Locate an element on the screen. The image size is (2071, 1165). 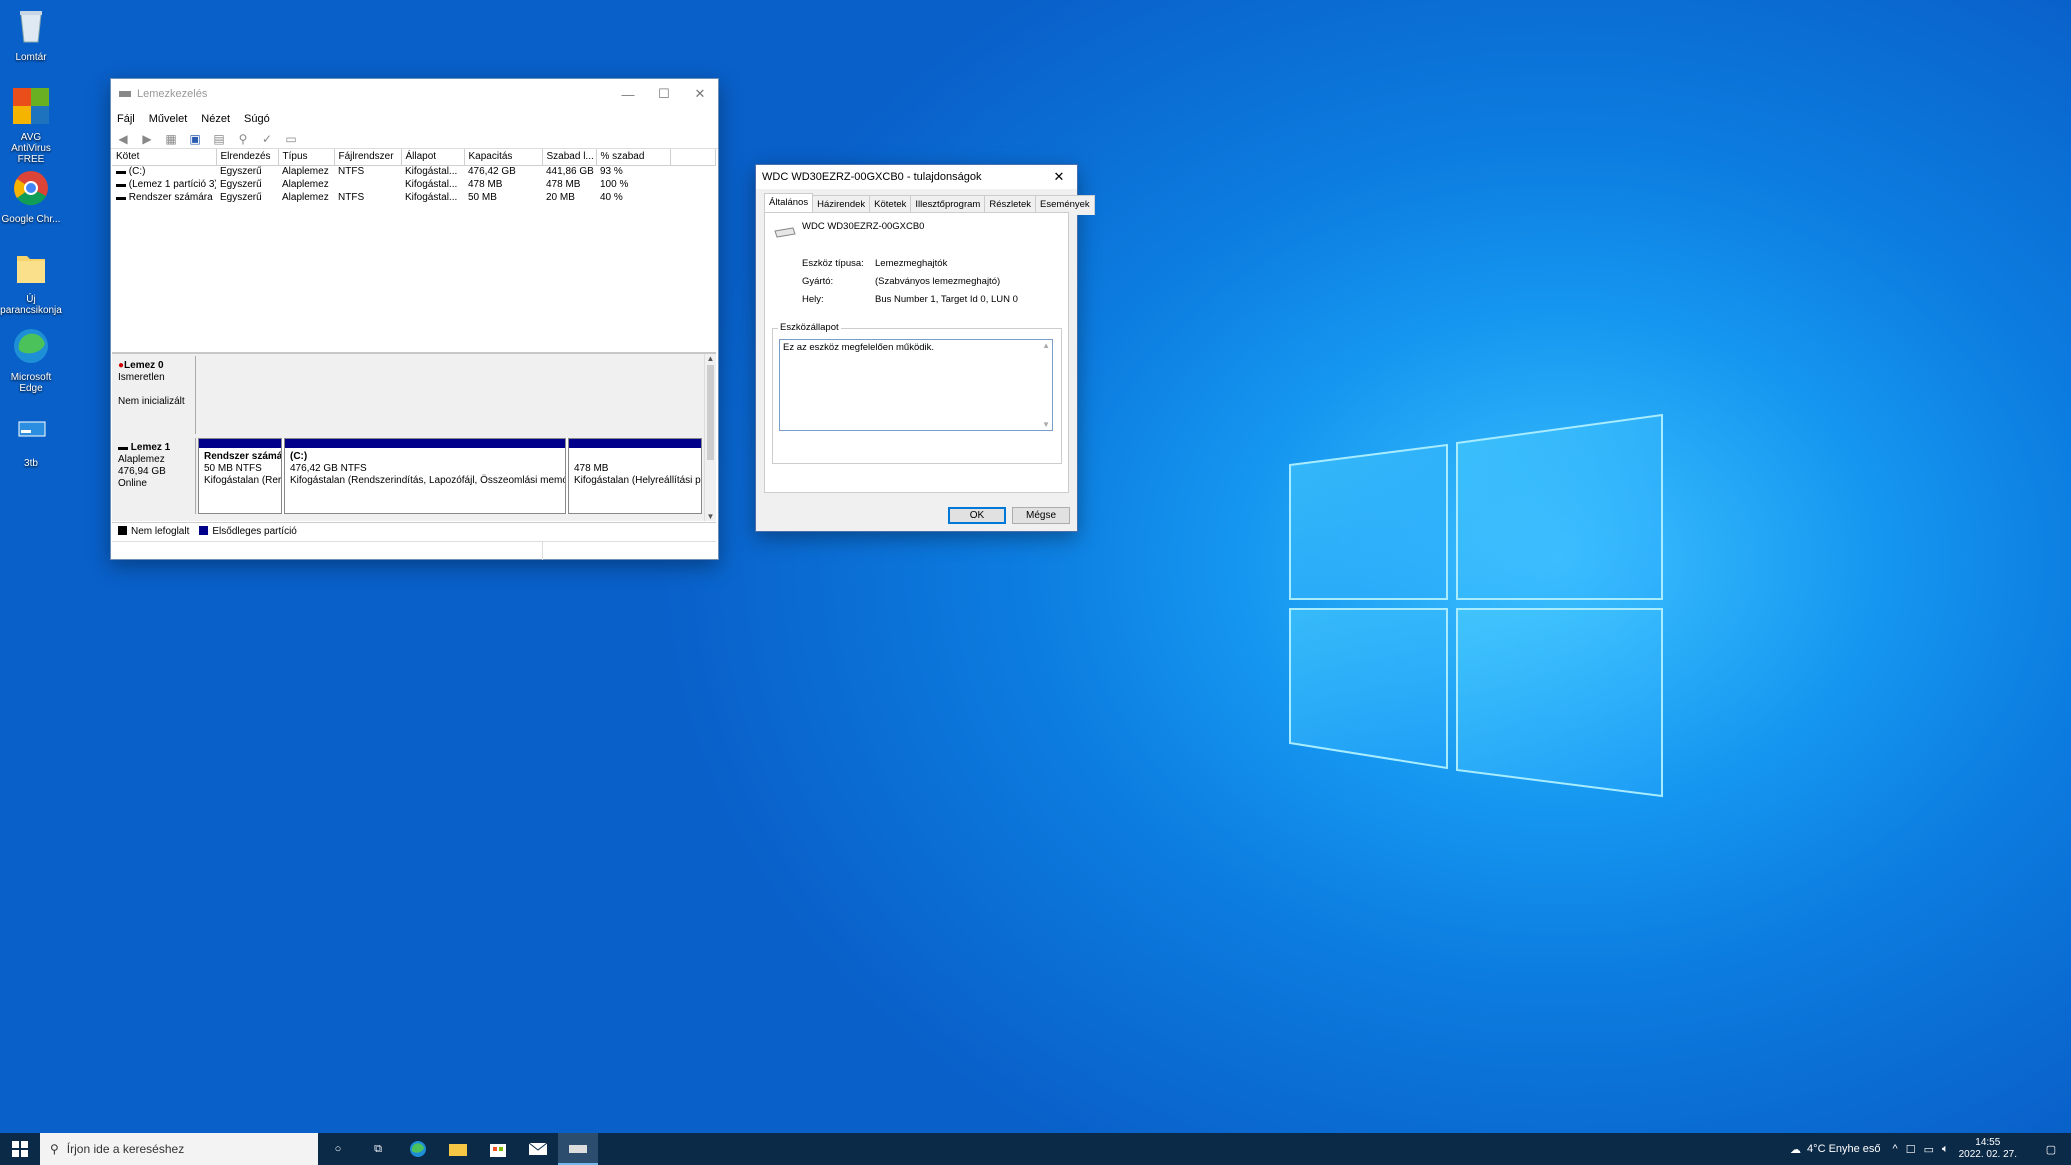
dialog-title-bar: WDC WD30EZRZ-00GXCB0 - tulajdonságok ✕ is located at coordinates (916, 177).